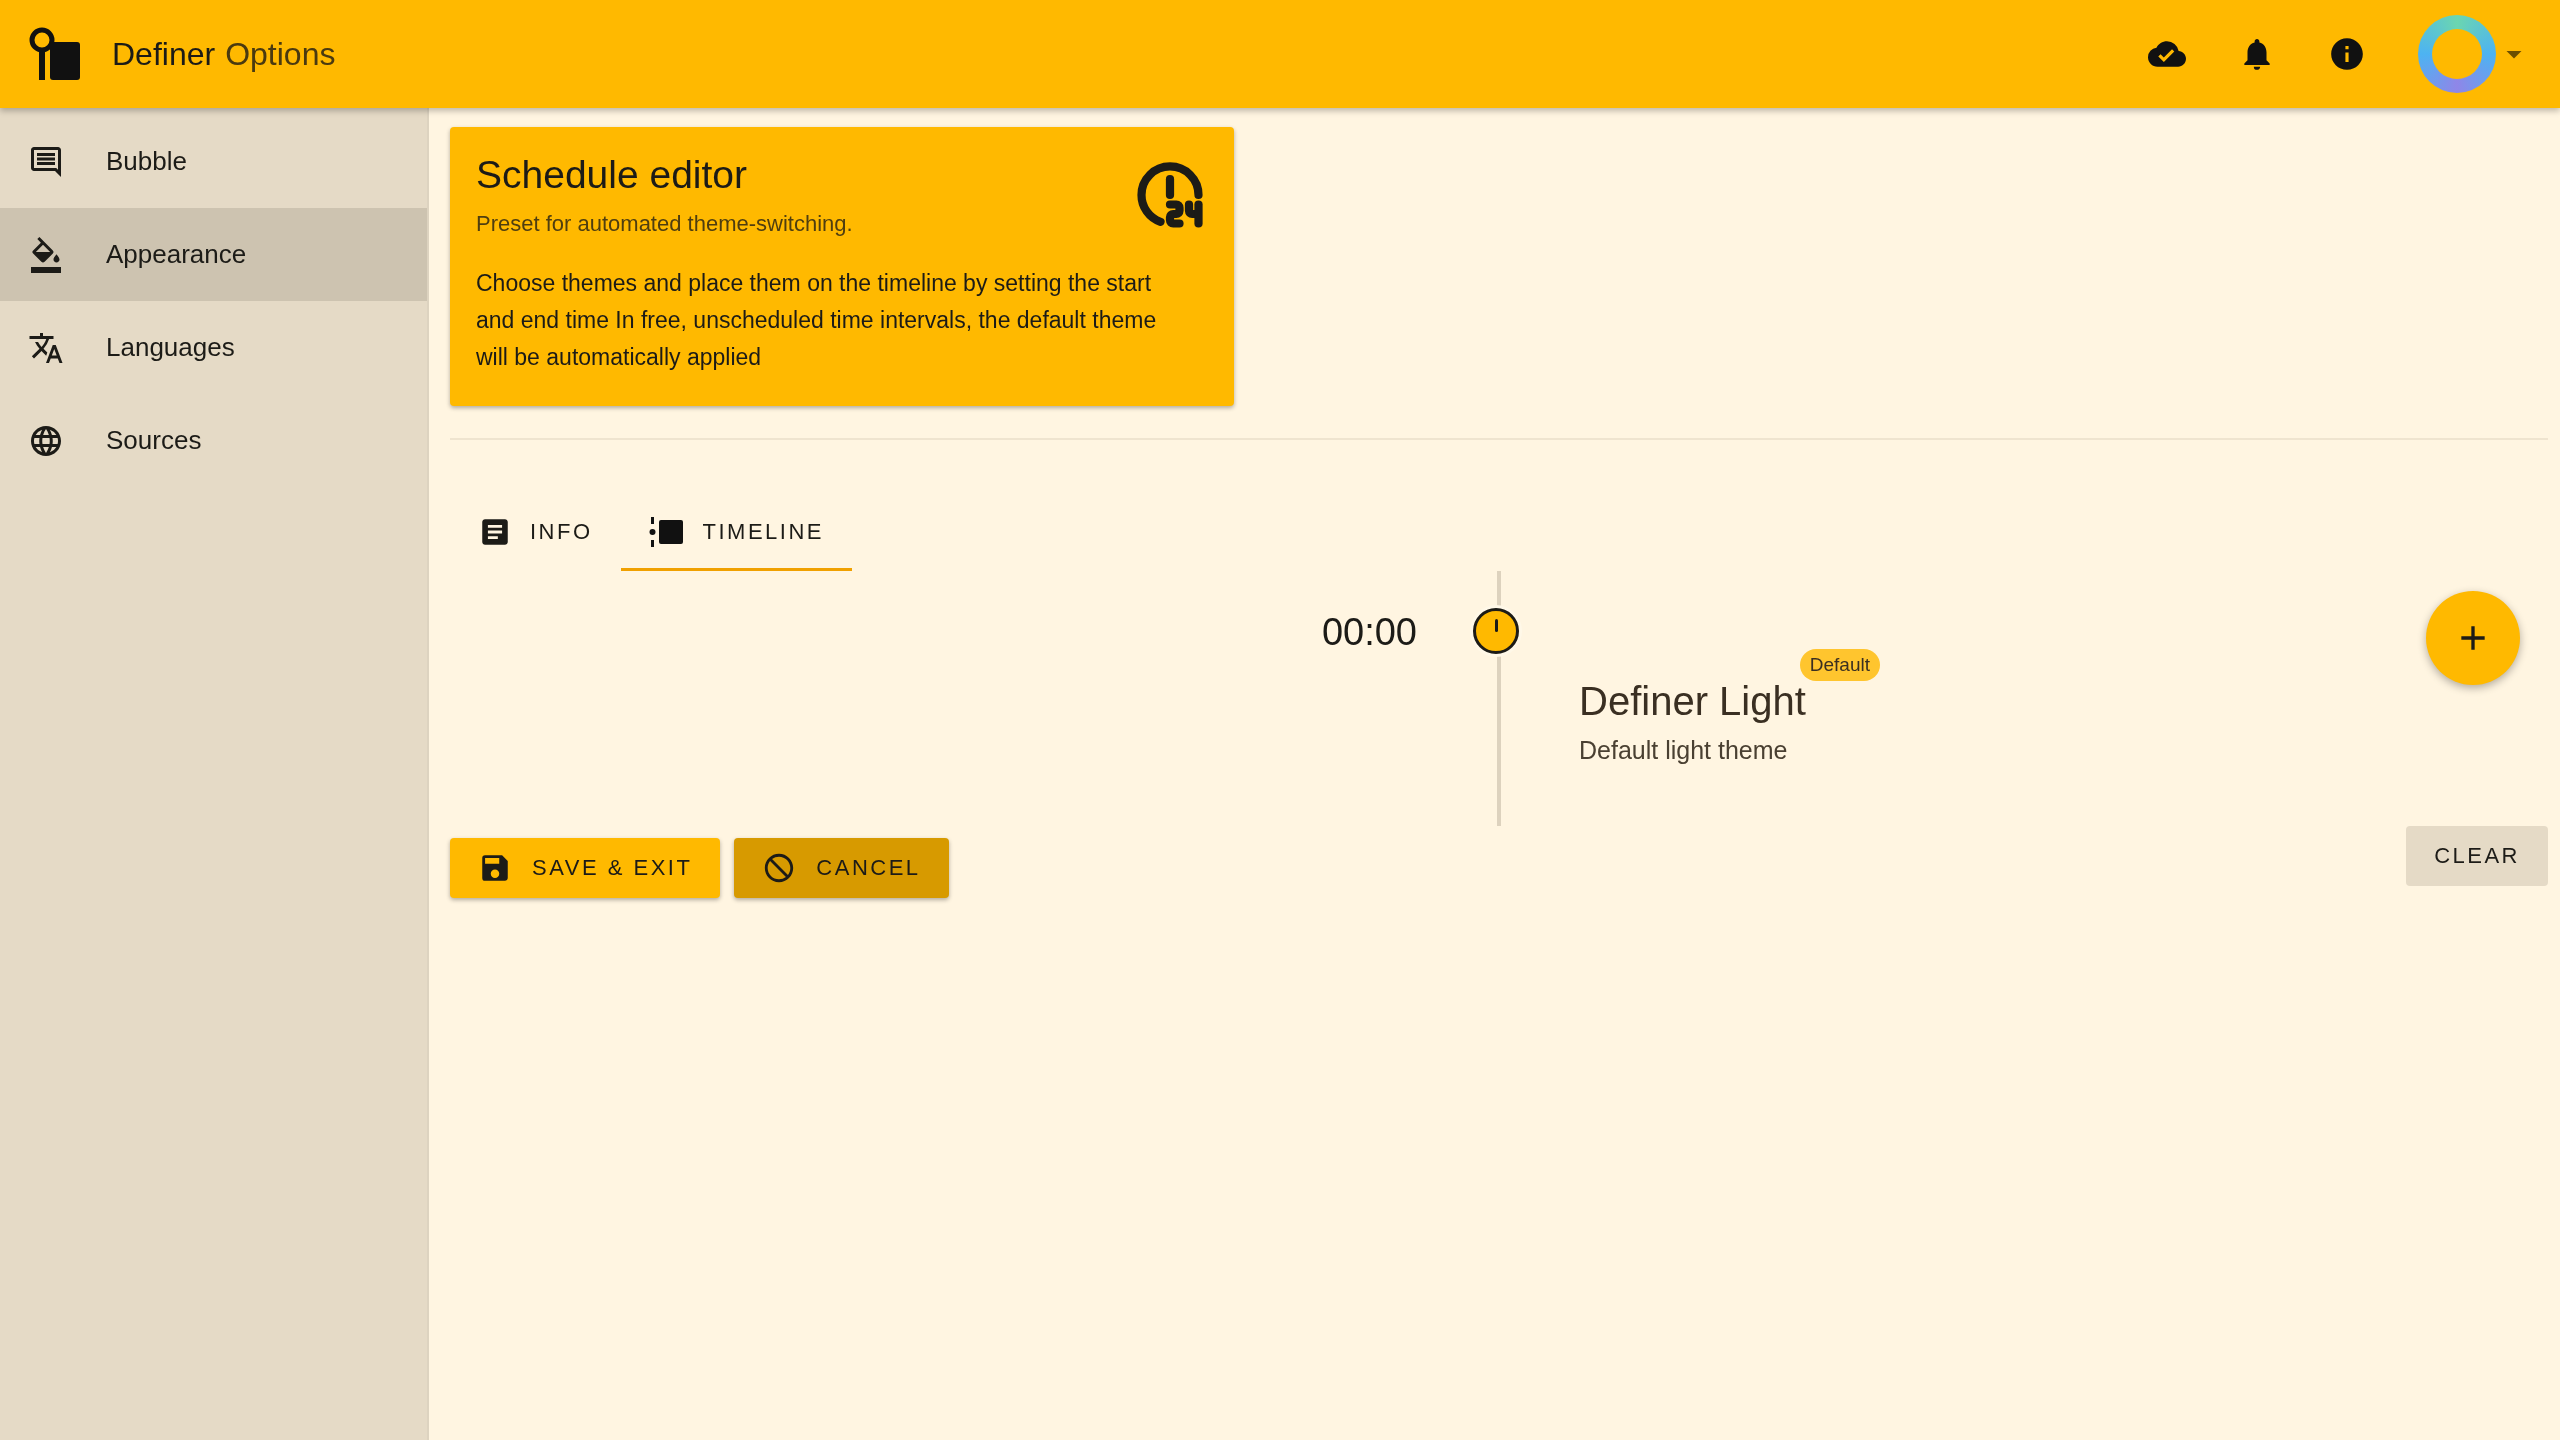 The width and height of the screenshot is (2560, 1440). Describe the element at coordinates (1496, 631) in the screenshot. I see `clock-icon` at that location.